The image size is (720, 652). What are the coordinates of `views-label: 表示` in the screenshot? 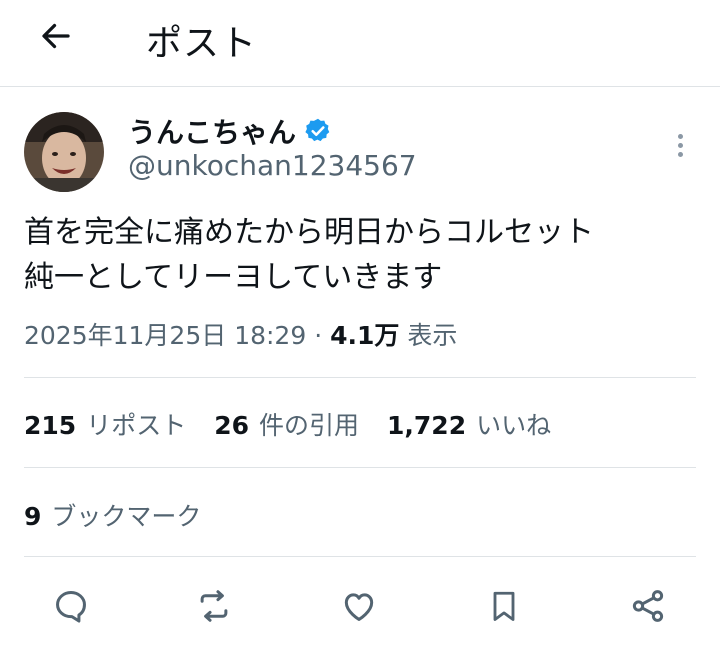 It's located at (432, 335).